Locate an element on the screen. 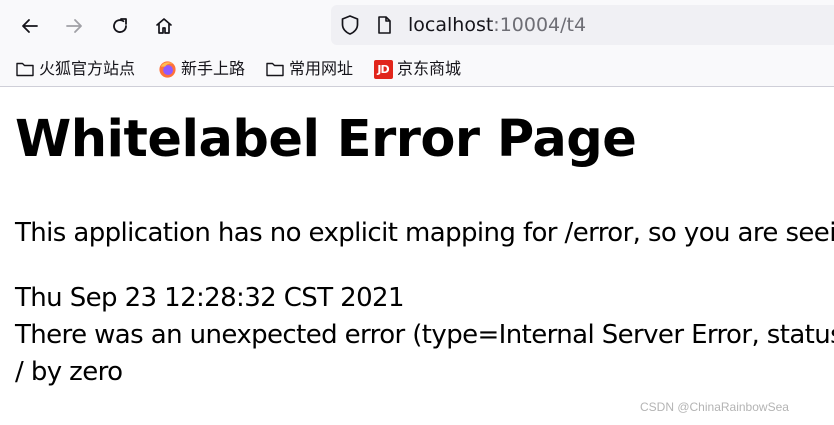  browser-toolbar: localhost:10004/t4 is located at coordinates (417, 26).